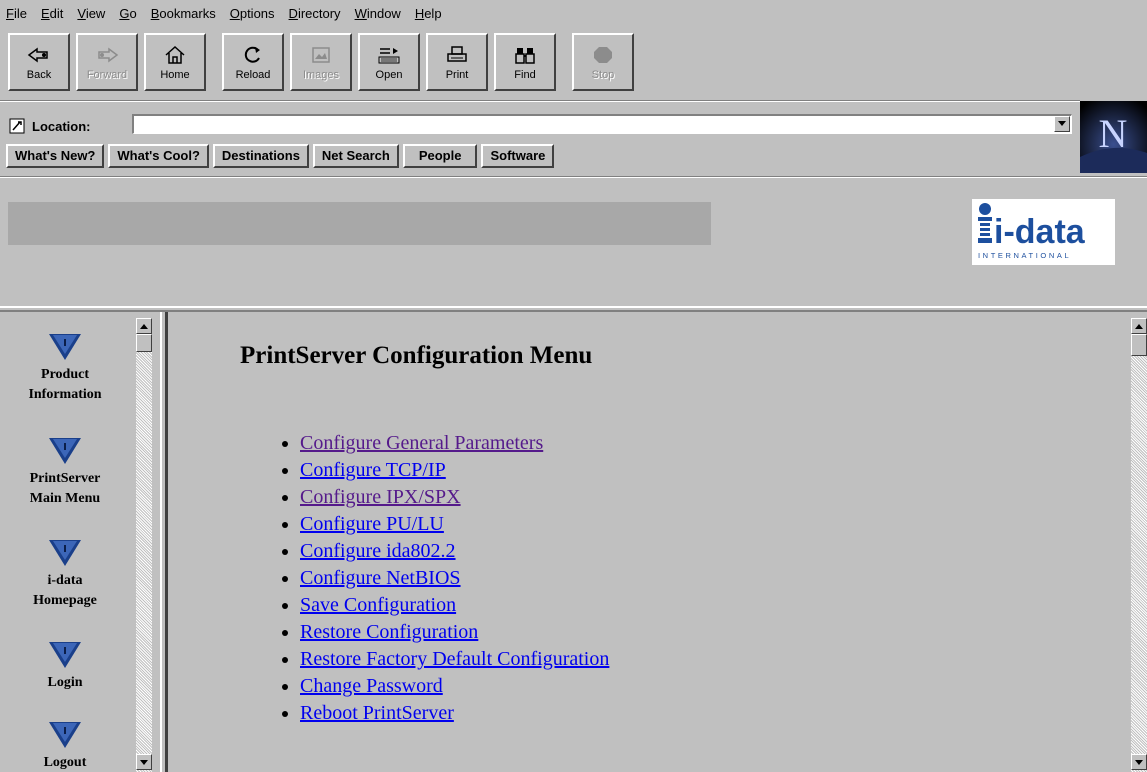 The height and width of the screenshot is (772, 1147). What do you see at coordinates (107, 55) in the screenshot?
I see `forward-arrow-icon` at bounding box center [107, 55].